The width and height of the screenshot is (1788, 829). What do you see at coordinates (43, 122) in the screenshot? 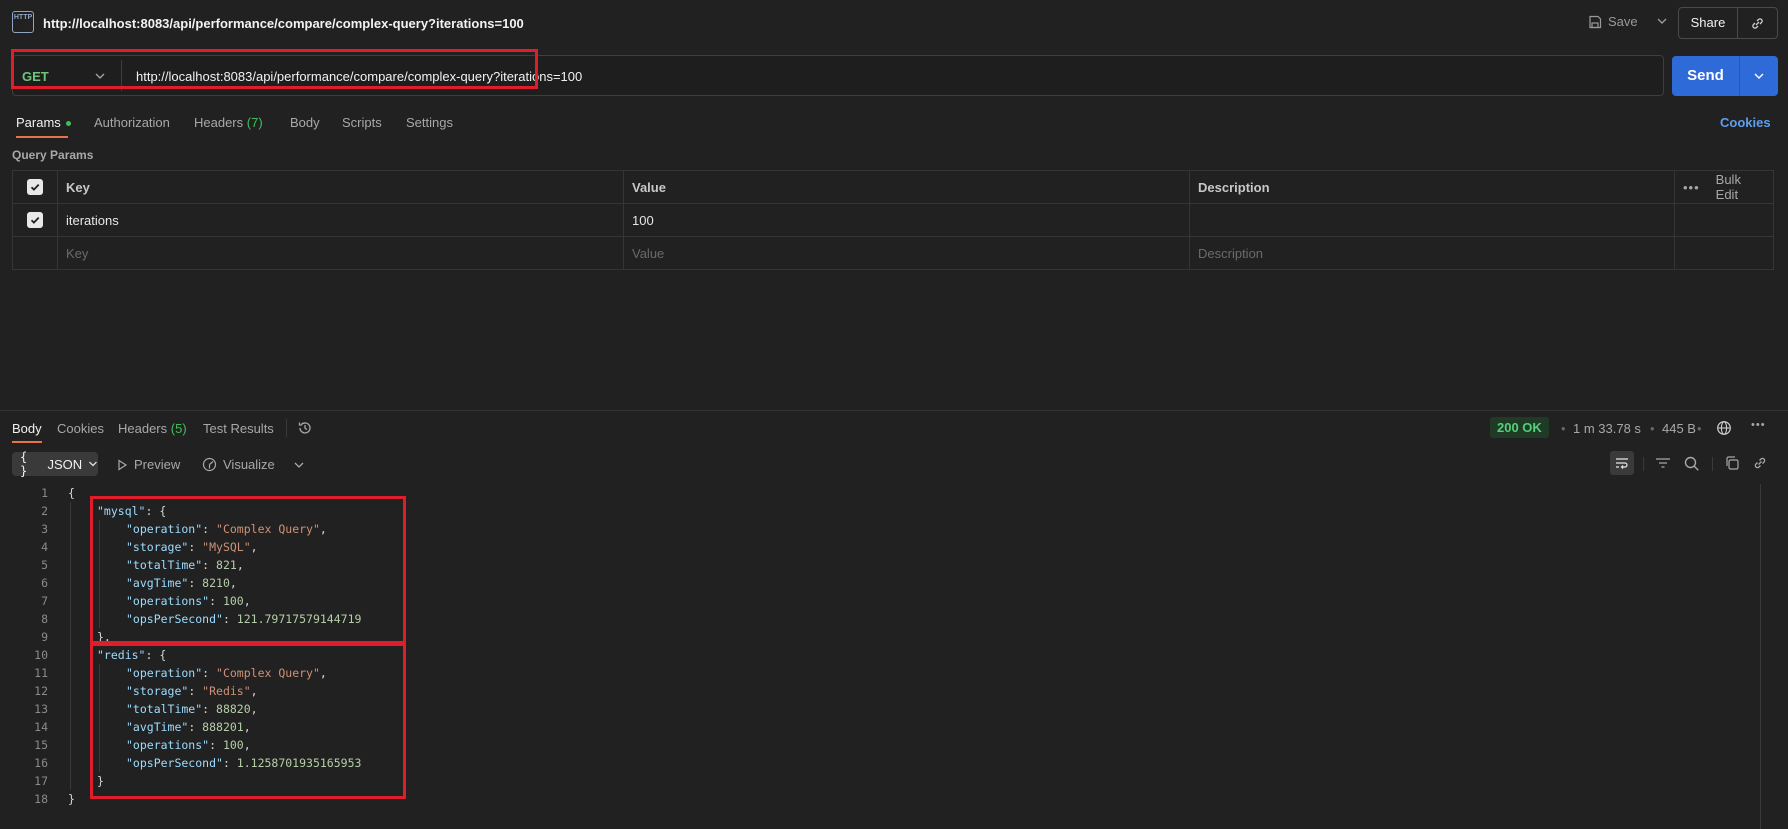
I see `tab-params: Params` at bounding box center [43, 122].